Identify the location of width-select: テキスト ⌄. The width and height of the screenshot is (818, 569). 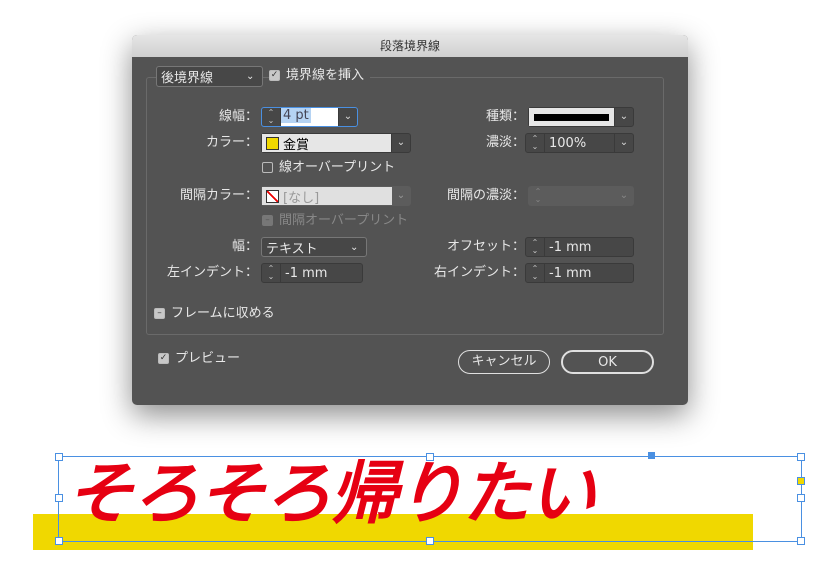
(314, 247).